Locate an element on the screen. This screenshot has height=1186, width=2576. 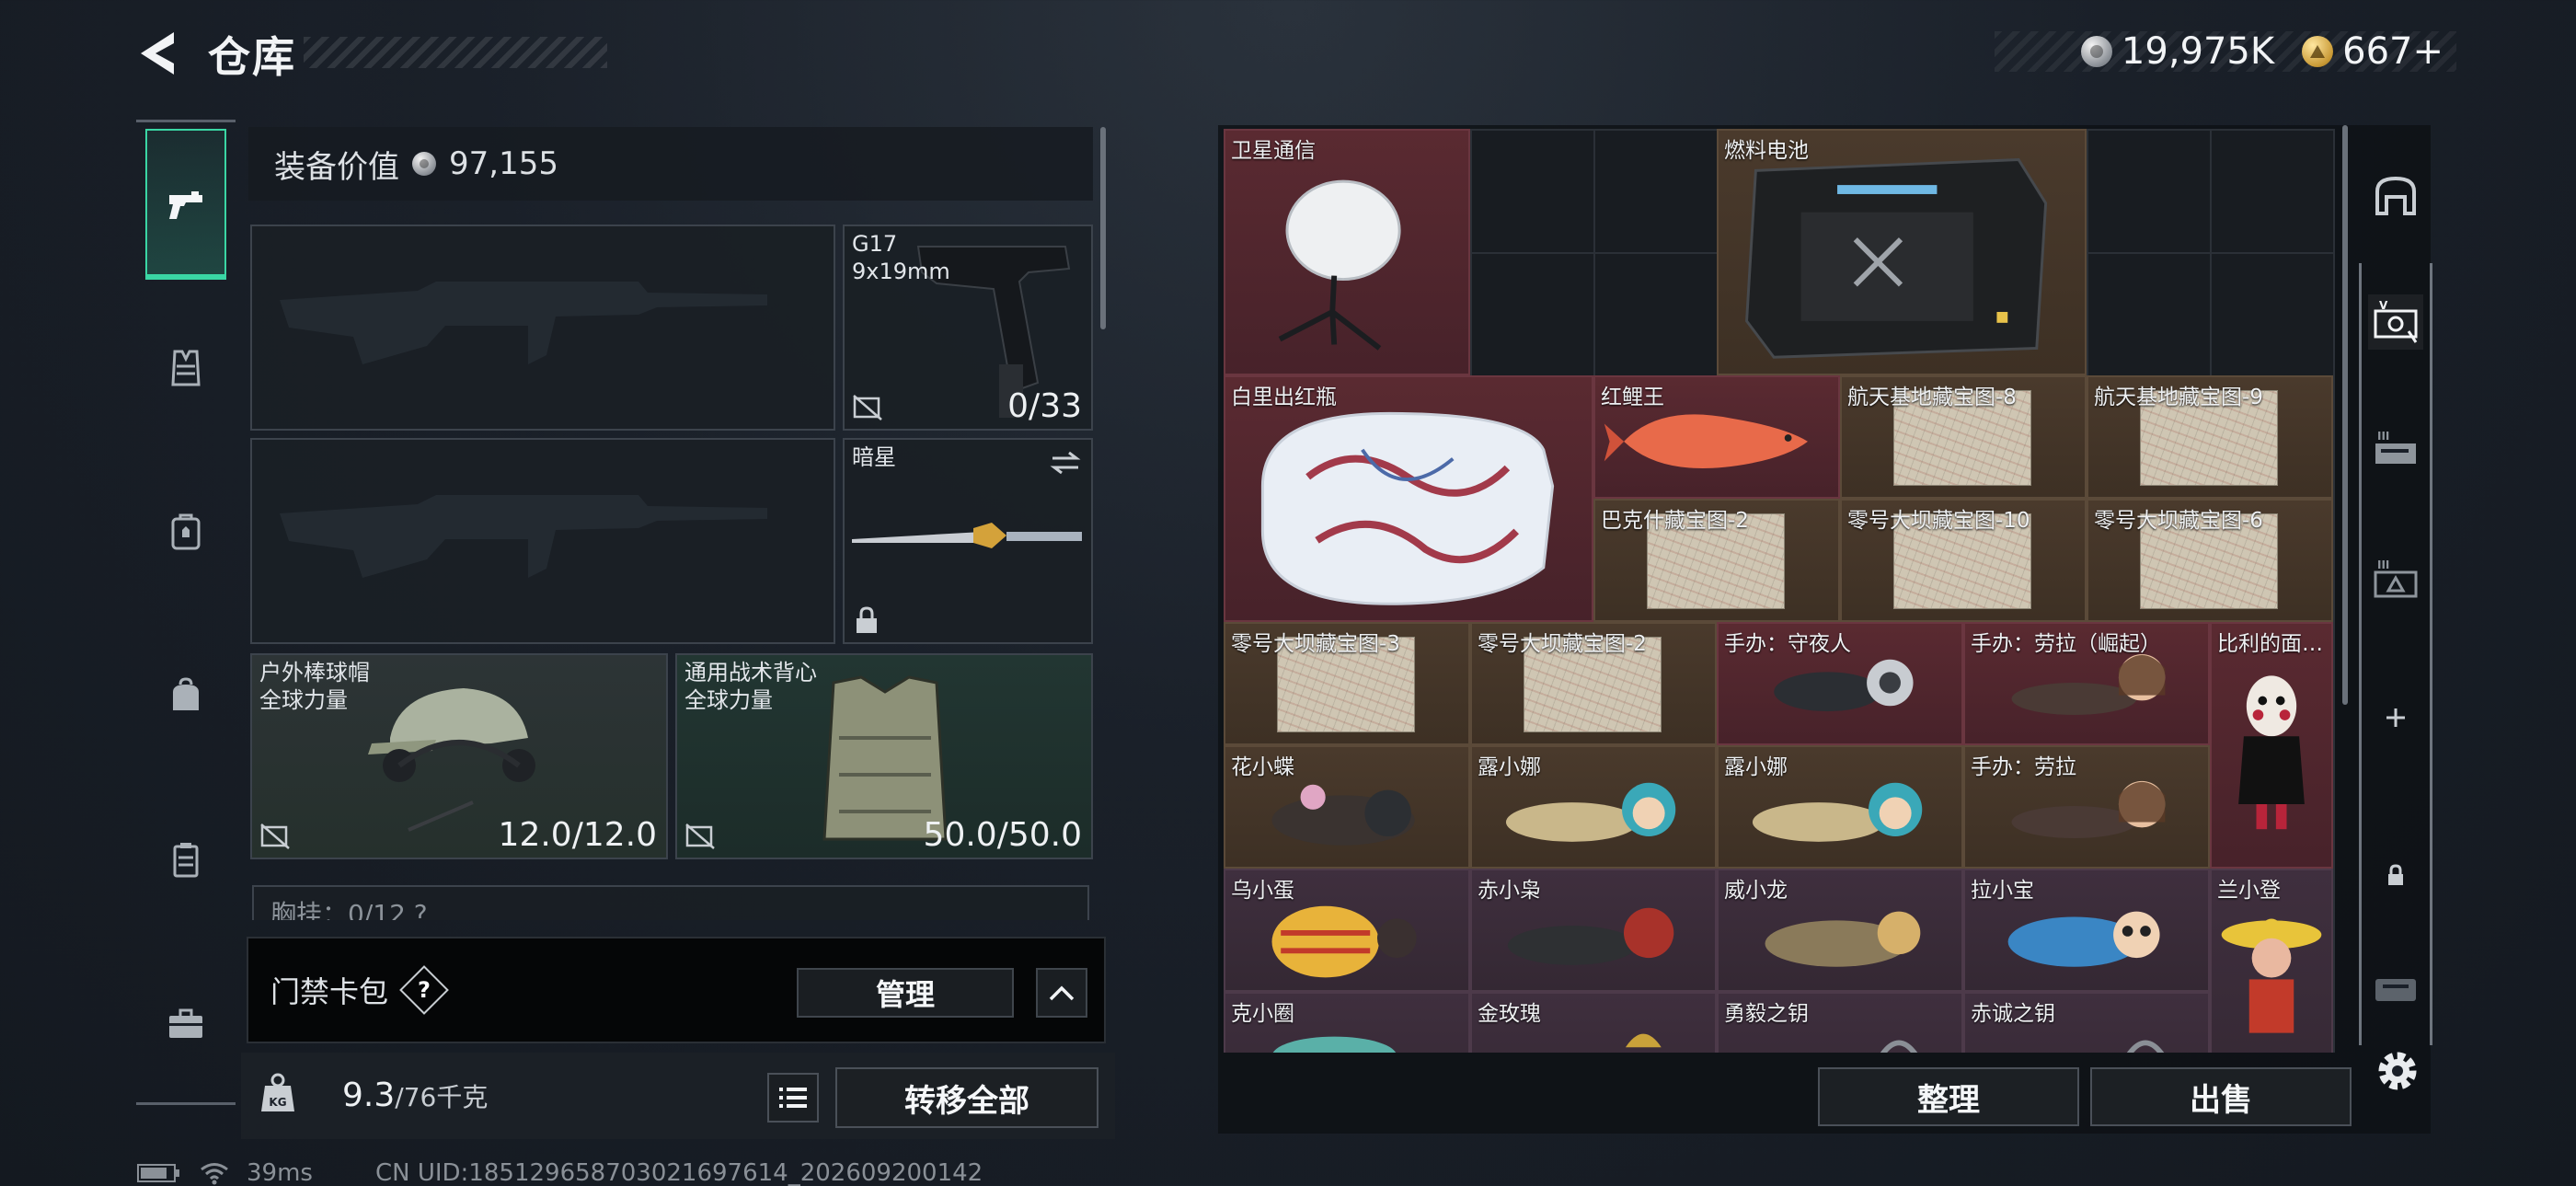
plus-icon is located at coordinates (2395, 717).